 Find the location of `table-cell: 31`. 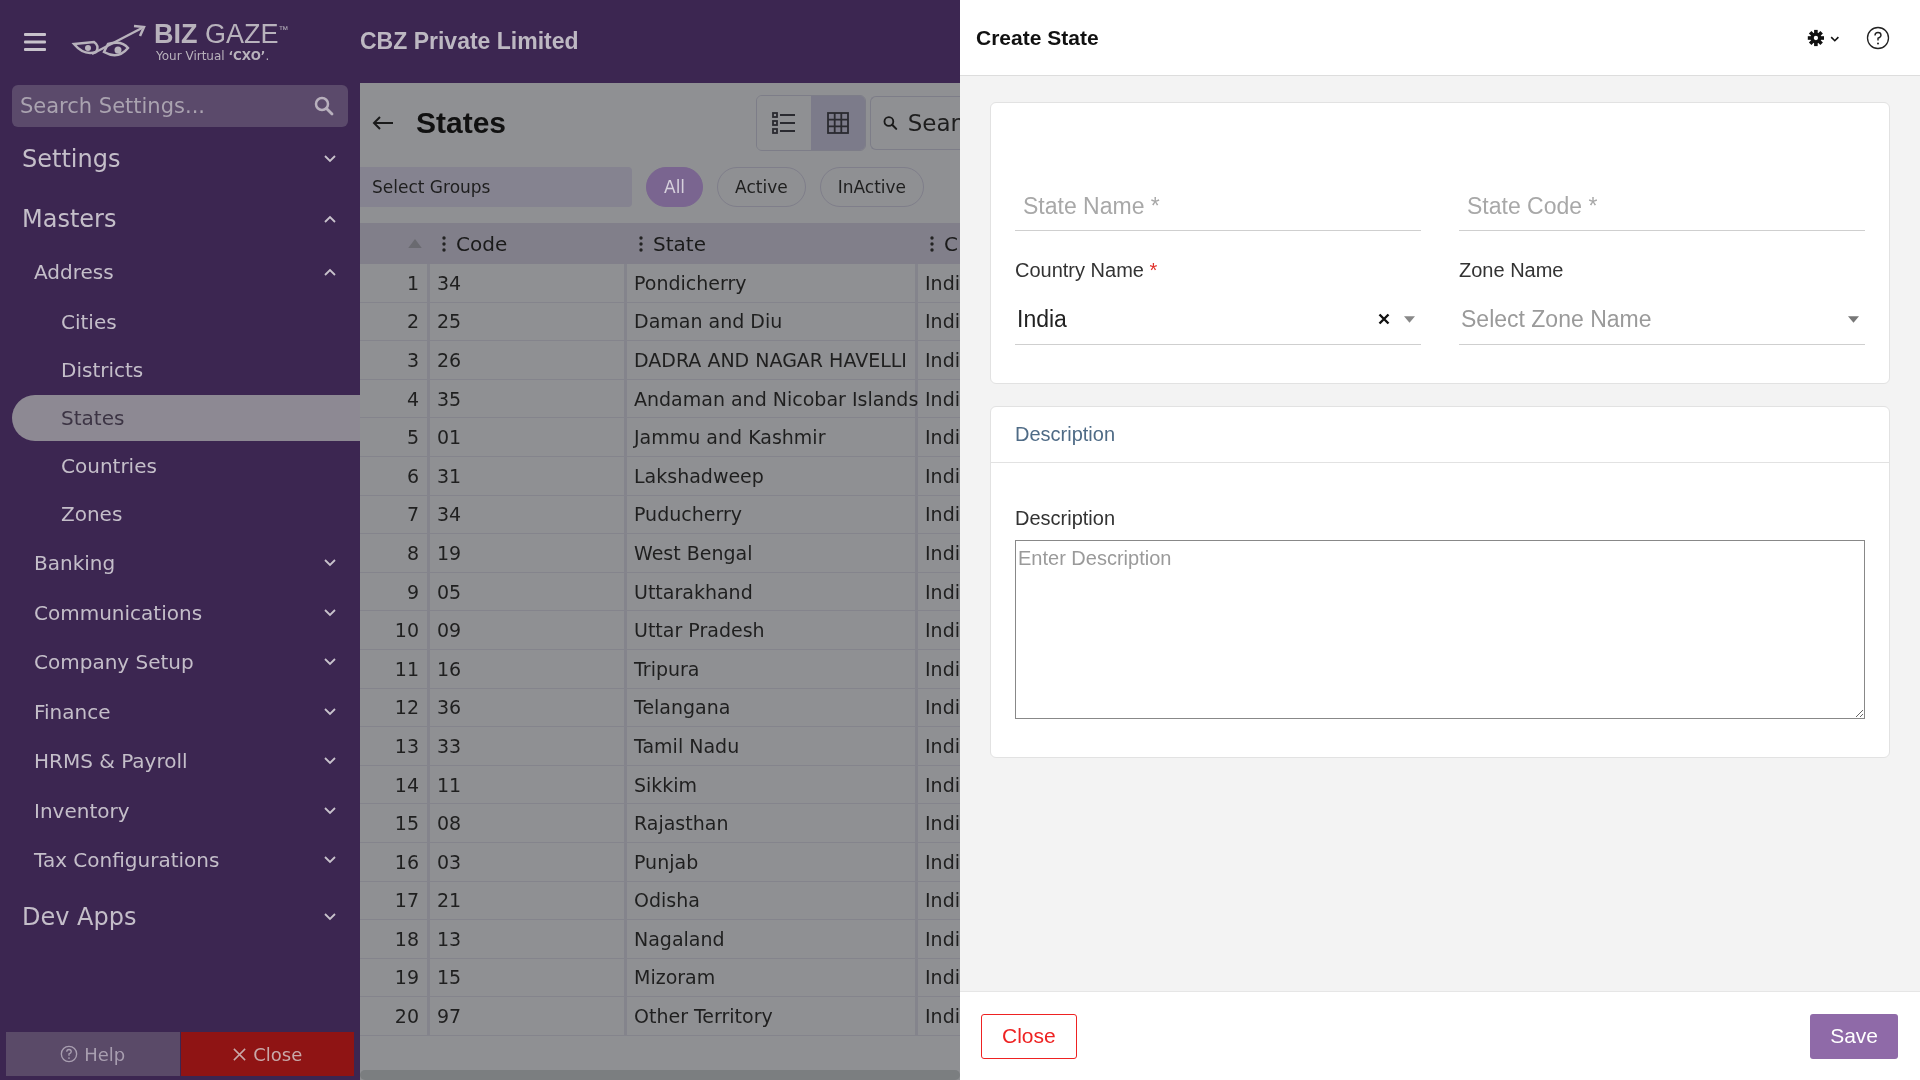

table-cell: 31 is located at coordinates (528, 475).